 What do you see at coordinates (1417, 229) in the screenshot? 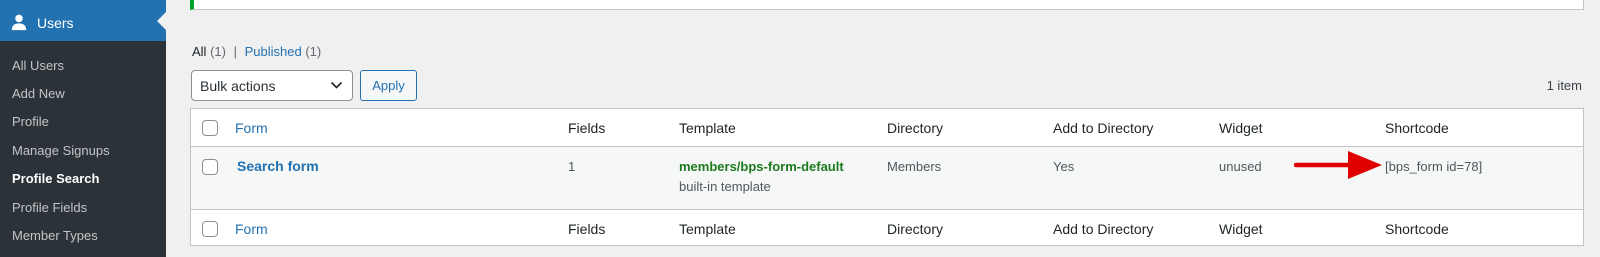
I see `column-footer-shortcode: Shortcode` at bounding box center [1417, 229].